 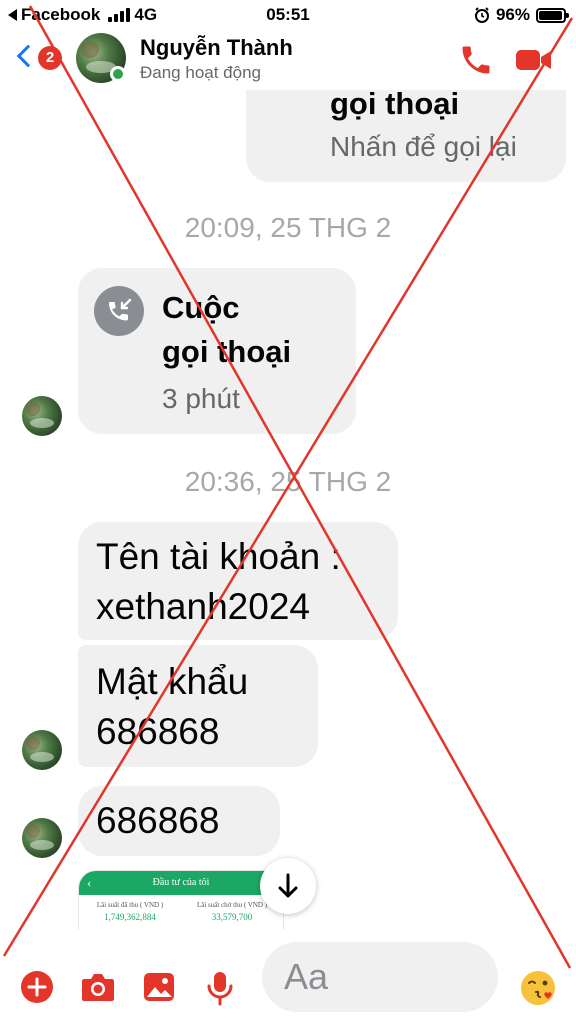 I want to click on message-bubble: 686868, so click(x=179, y=821).